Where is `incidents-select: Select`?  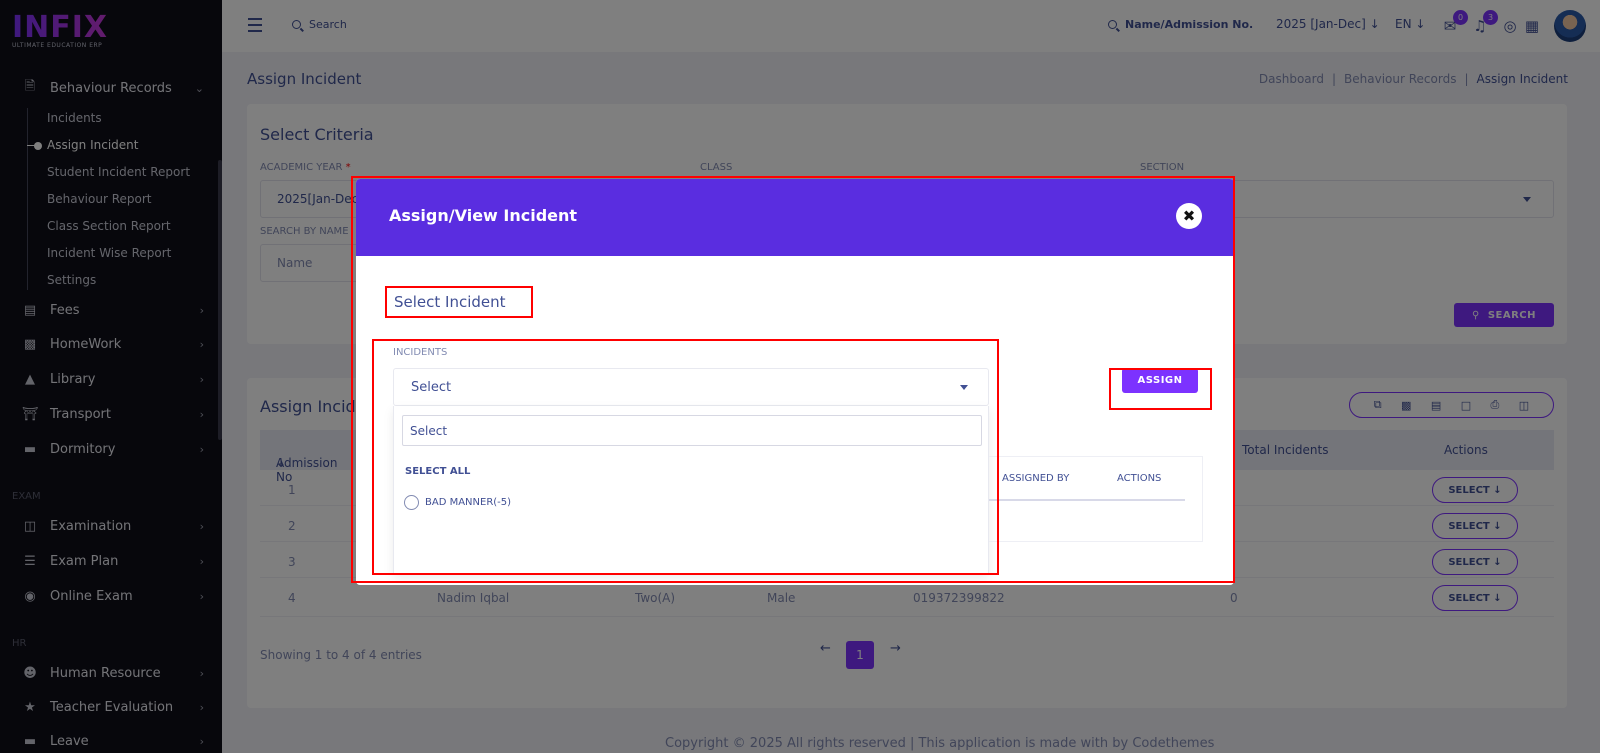 incidents-select: Select is located at coordinates (691, 387).